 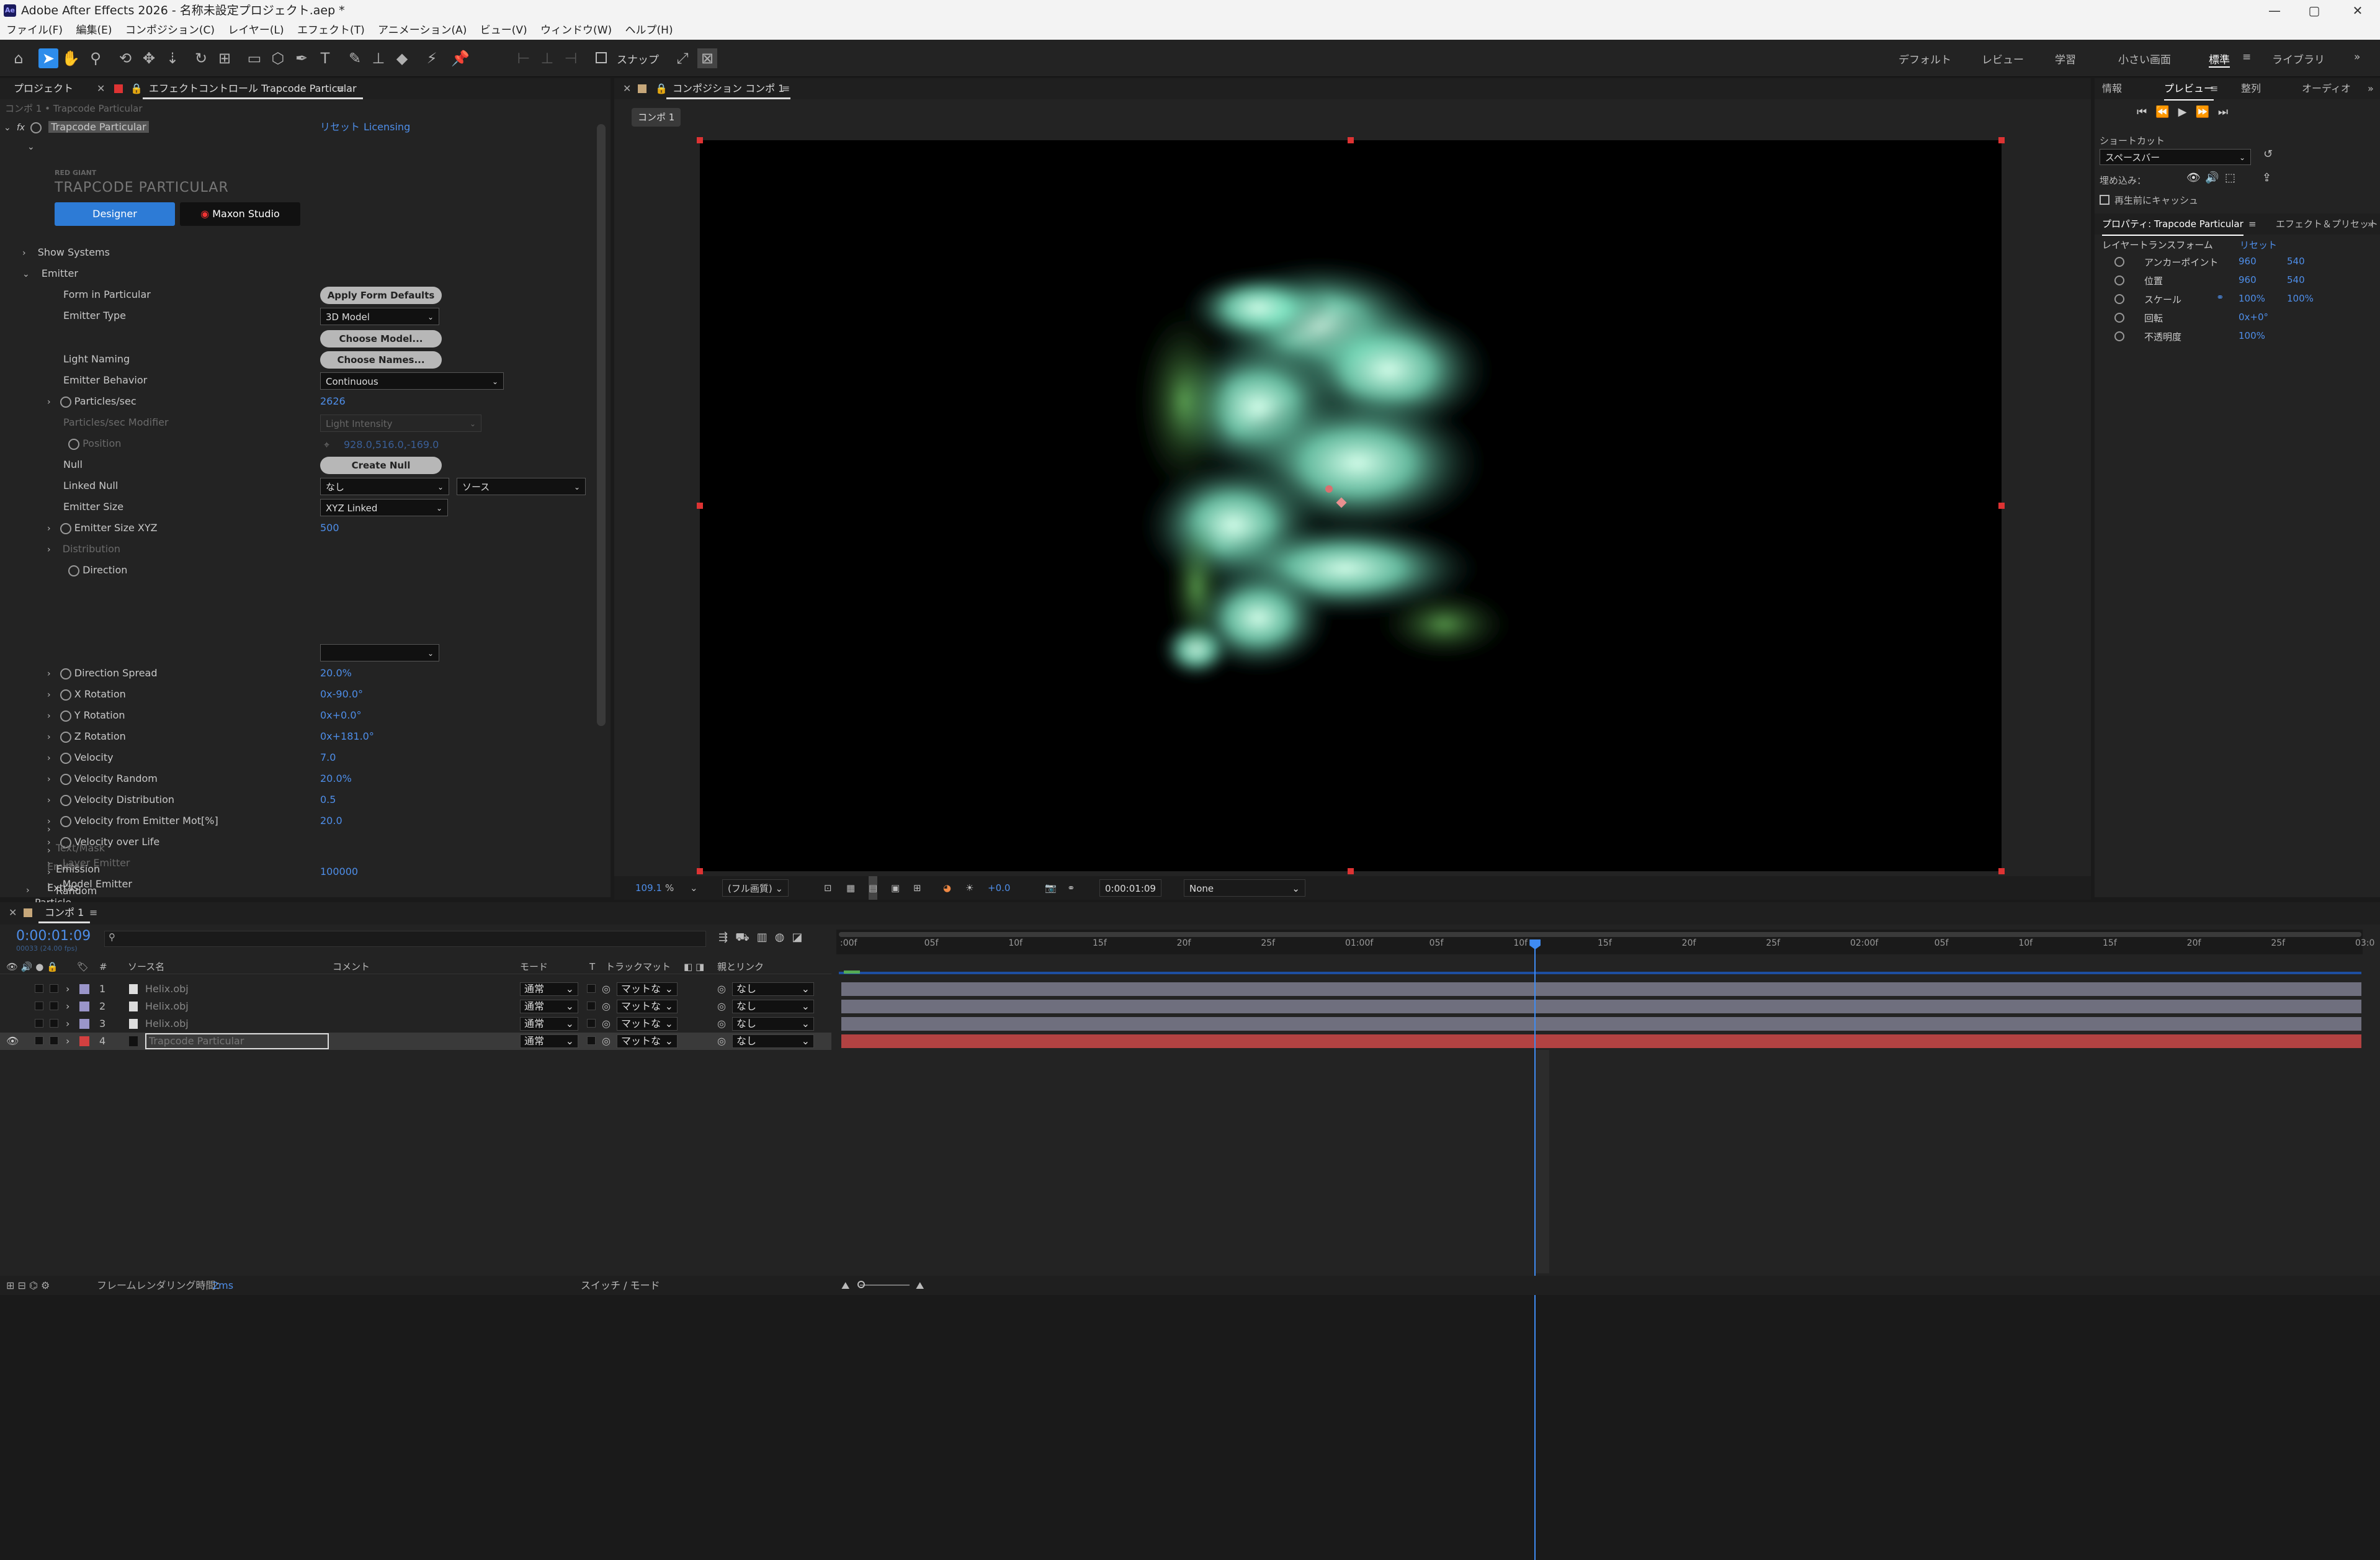 I want to click on col-mode: モード, so click(x=534, y=967).